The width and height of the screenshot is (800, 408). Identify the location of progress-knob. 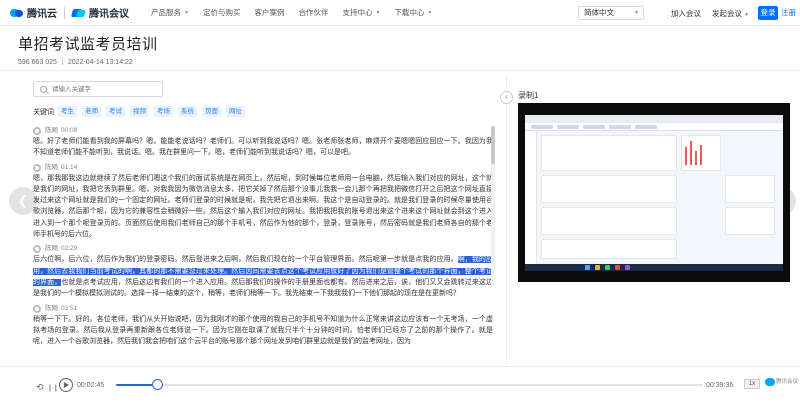
(158, 384).